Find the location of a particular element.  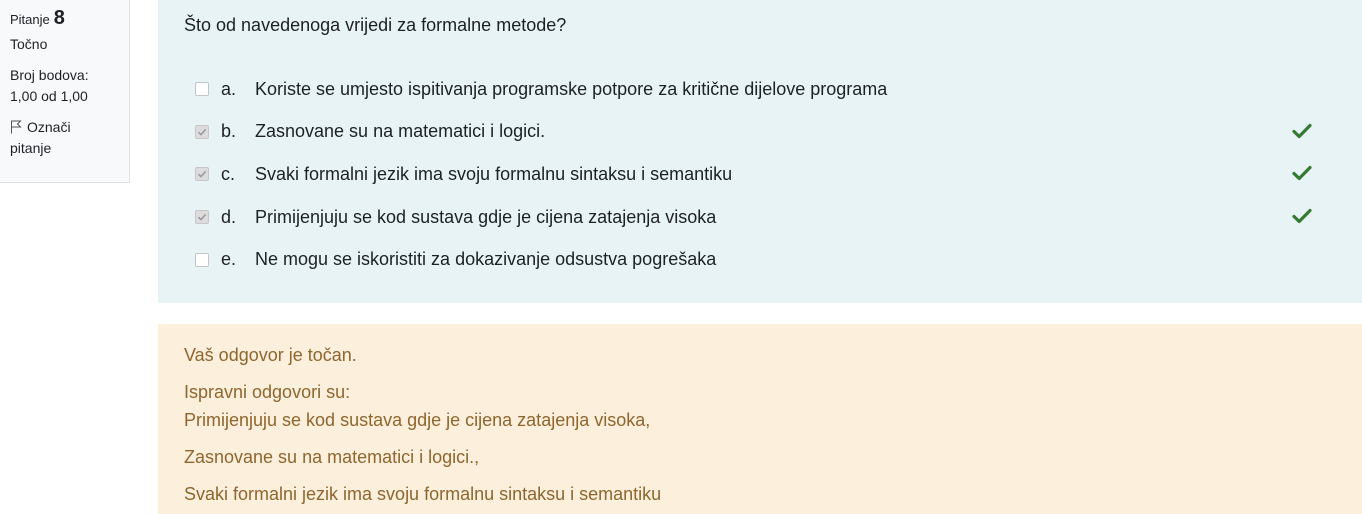

grade-label: Broj bodova: is located at coordinates (49, 75).